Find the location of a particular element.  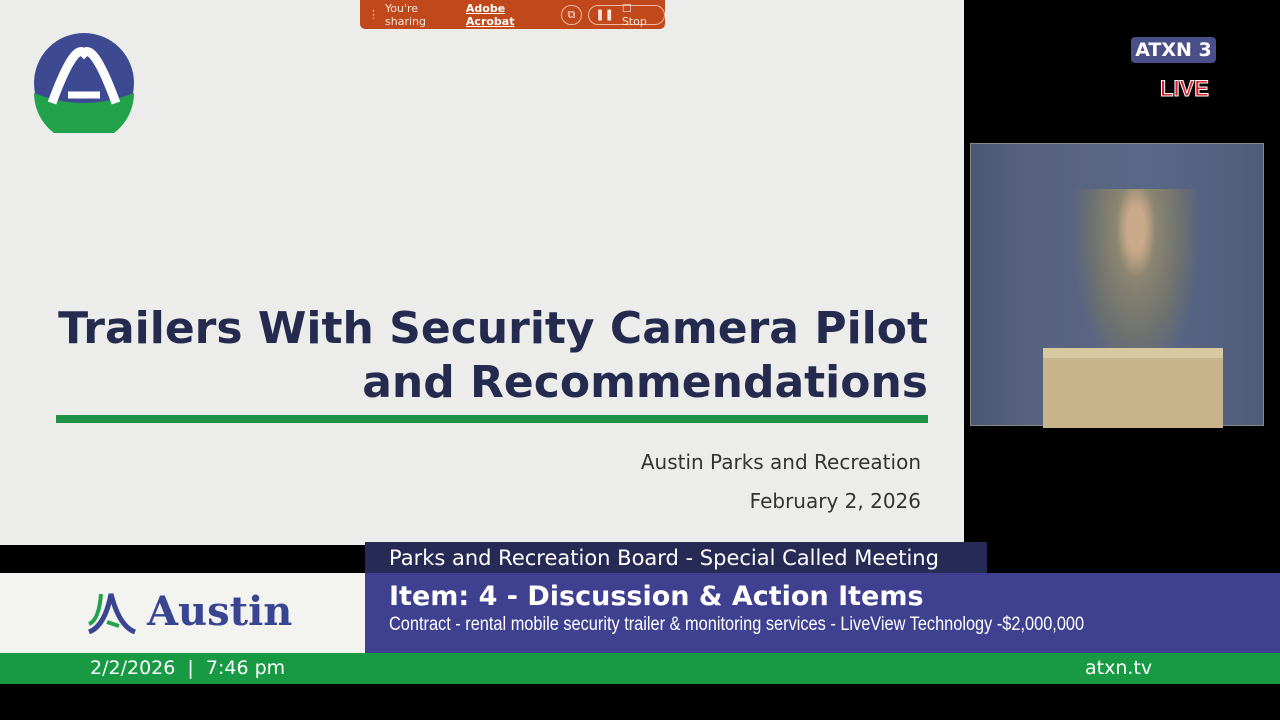

info-bar: 2/2/2026 | 7:46 pm atxn.tv is located at coordinates (640, 668).